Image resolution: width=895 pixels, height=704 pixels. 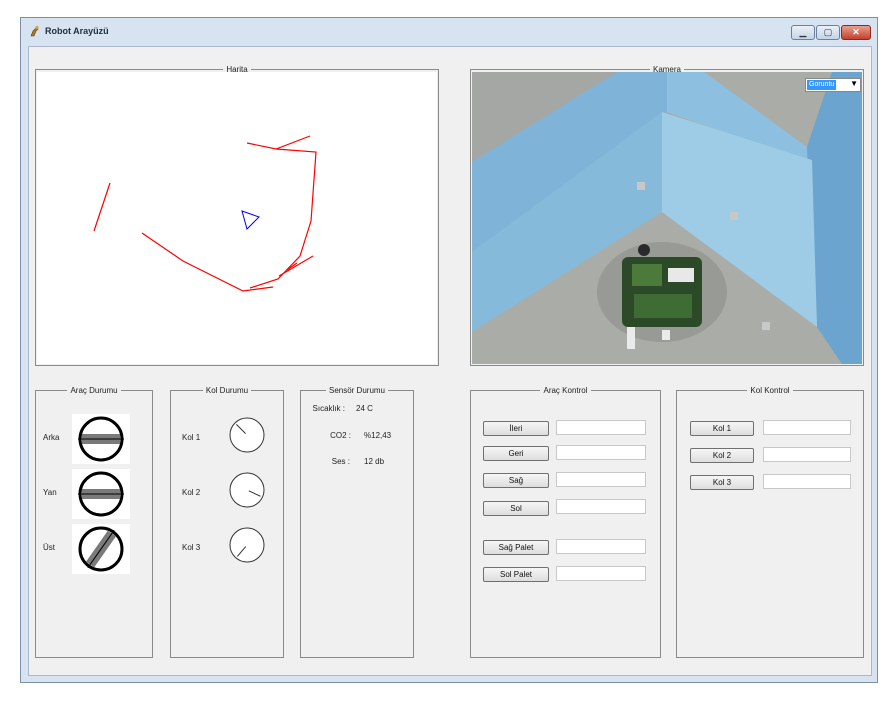 I want to click on camera-source-value: Goruntu, so click(x=822, y=85).